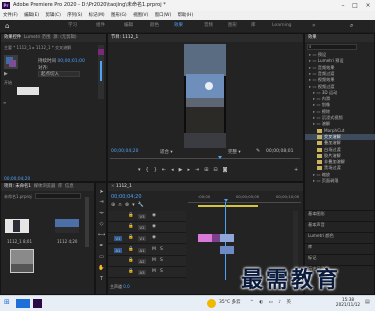 Image resolution: width=375 pixels, height=311 pixels. I want to click on menu-file: 文件(F), so click(10, 15).